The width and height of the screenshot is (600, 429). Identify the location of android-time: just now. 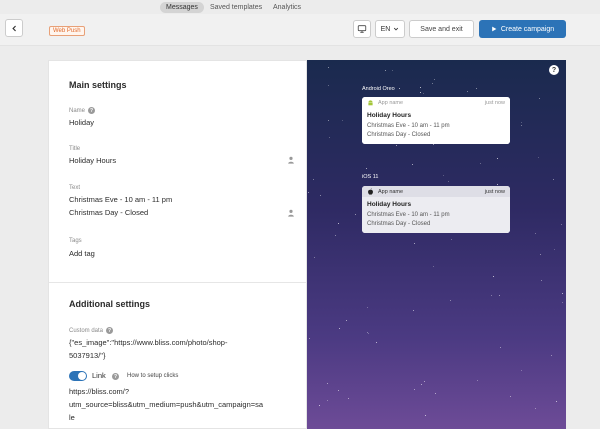
(494, 102).